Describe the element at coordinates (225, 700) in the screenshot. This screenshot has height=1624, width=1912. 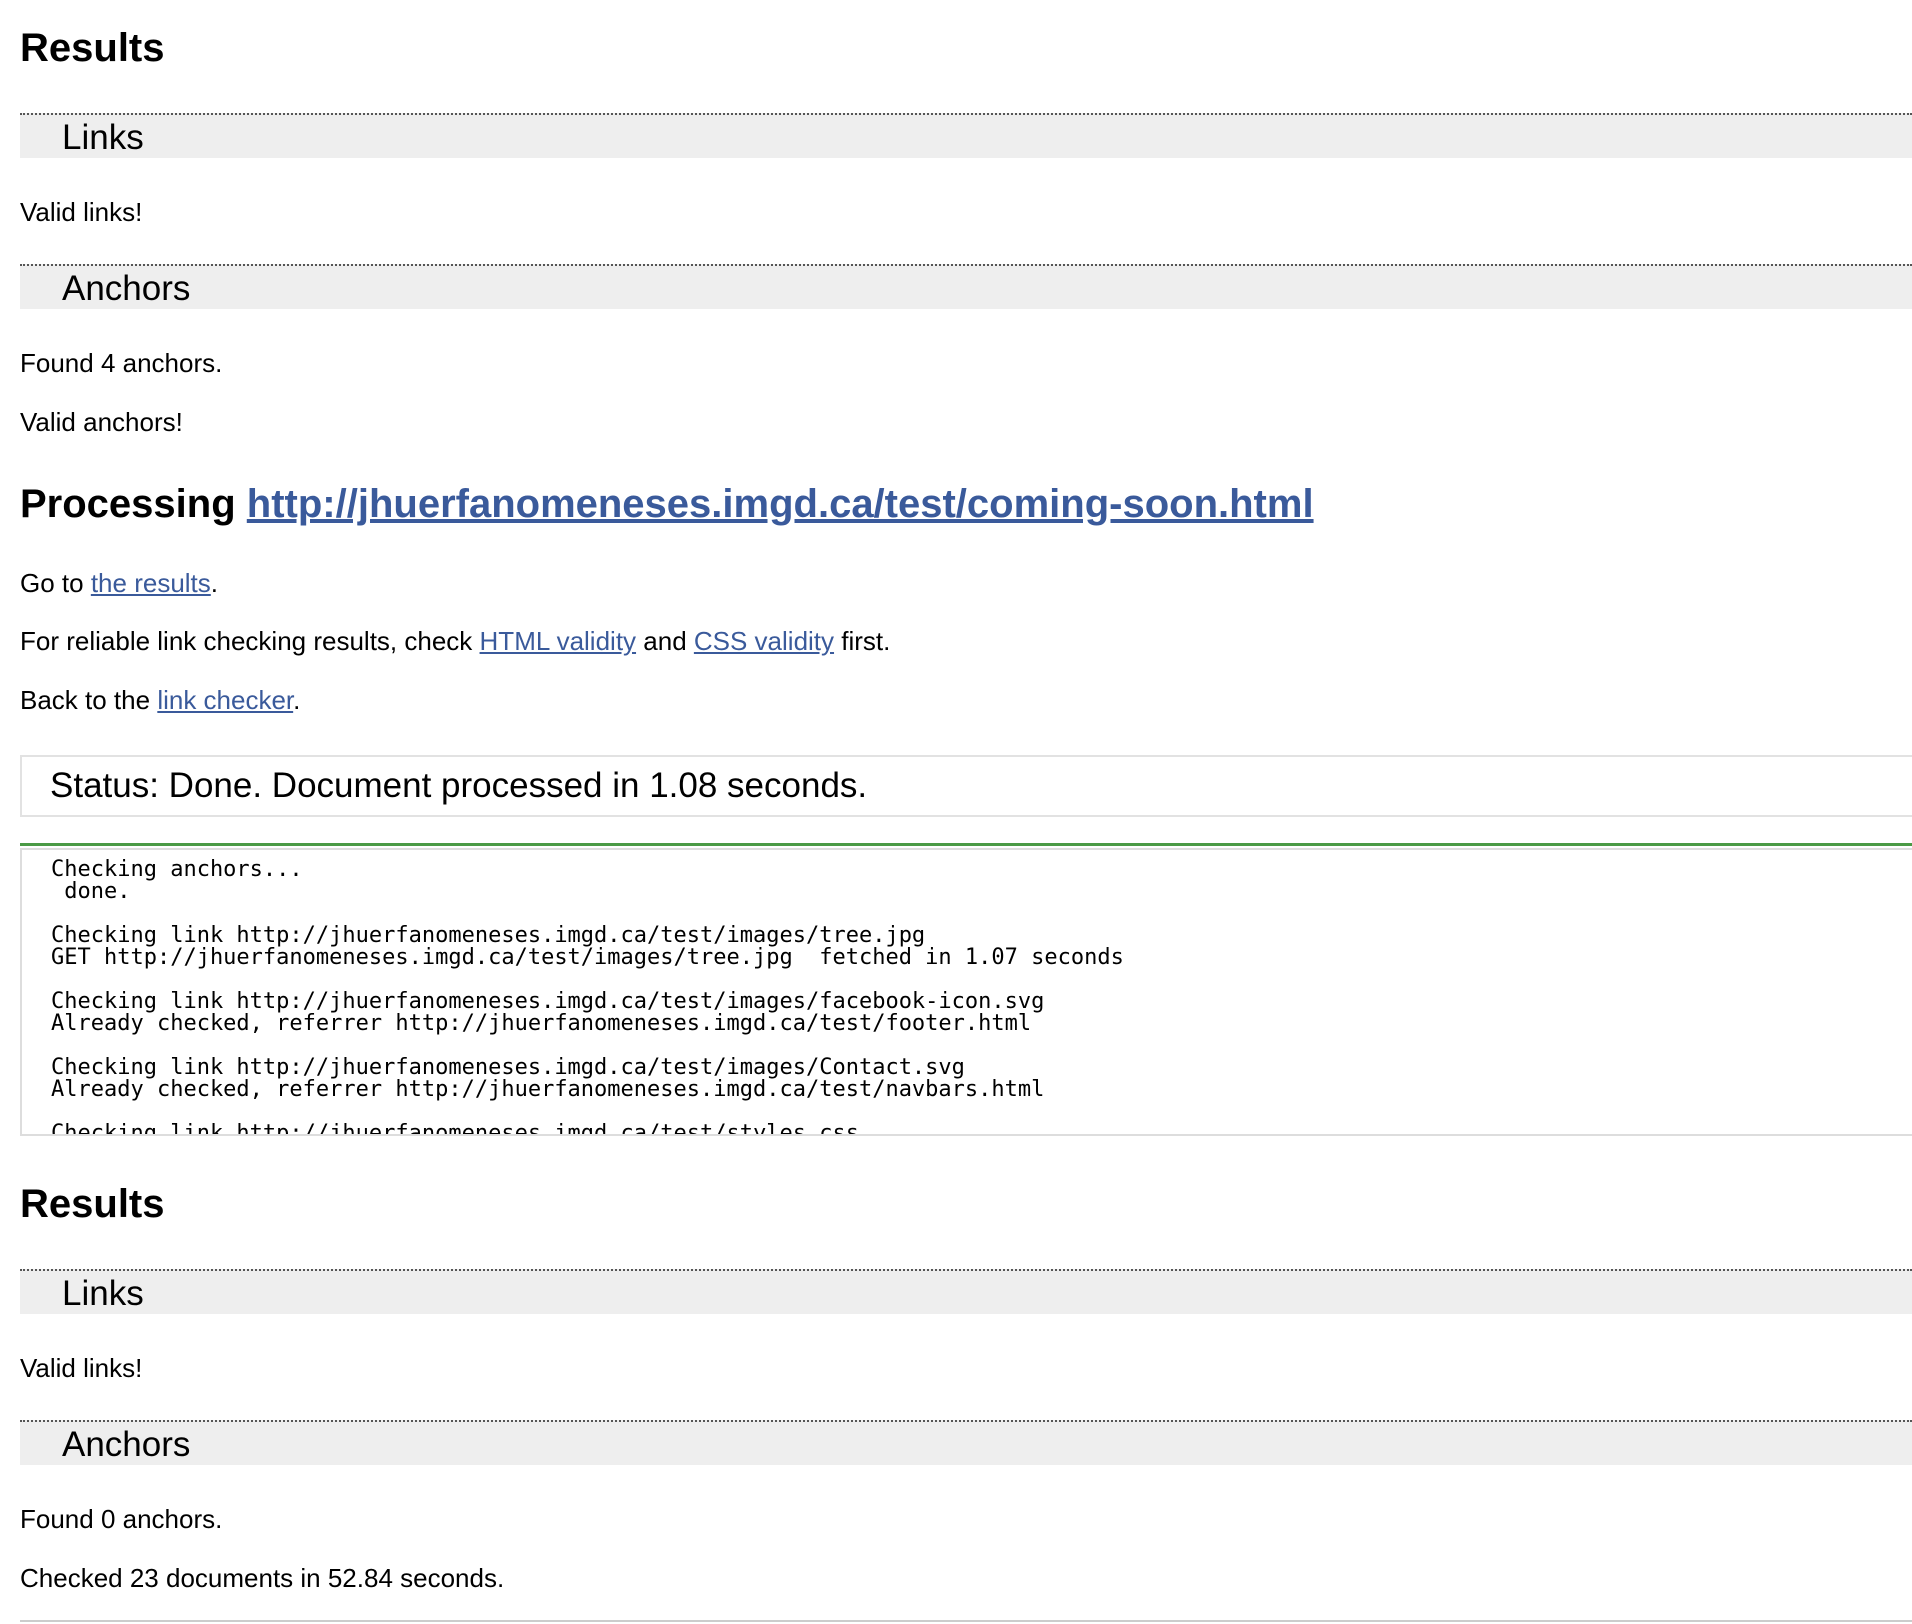
I see `link-checker-link: link checker` at that location.